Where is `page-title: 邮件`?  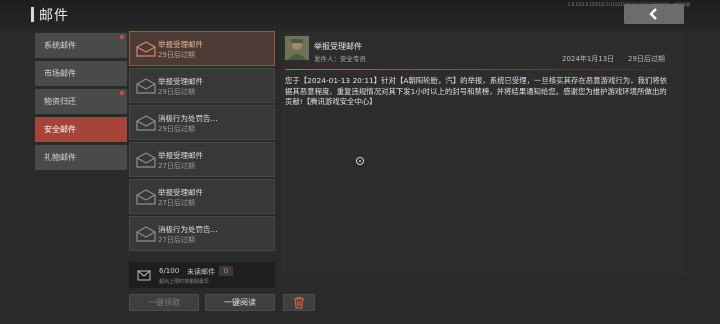
page-title: 邮件 is located at coordinates (54, 16).